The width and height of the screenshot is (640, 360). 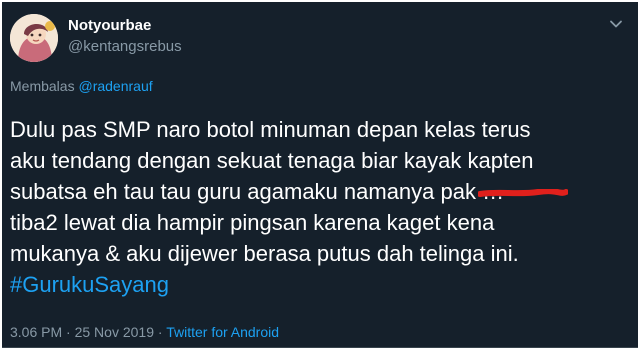 I want to click on reply-mention-link: @radenrauf, so click(x=115, y=86).